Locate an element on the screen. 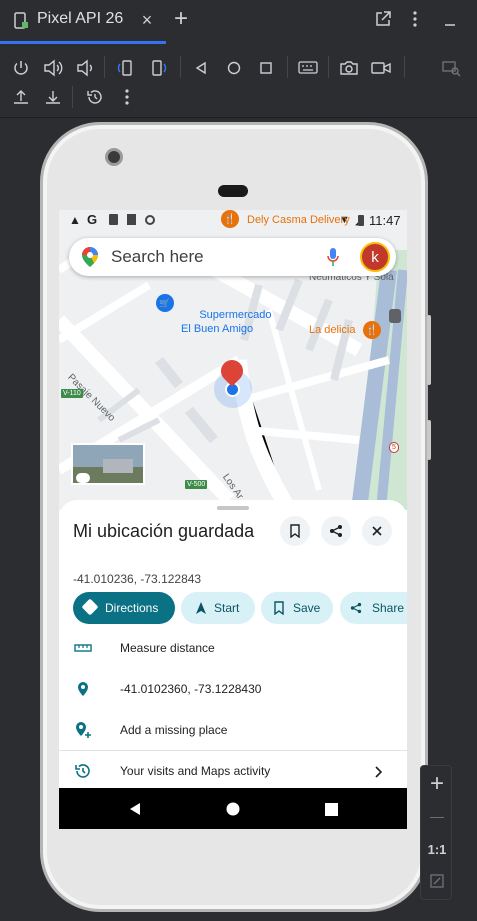 The image size is (477, 921). ruler-icon is located at coordinates (83, 648).